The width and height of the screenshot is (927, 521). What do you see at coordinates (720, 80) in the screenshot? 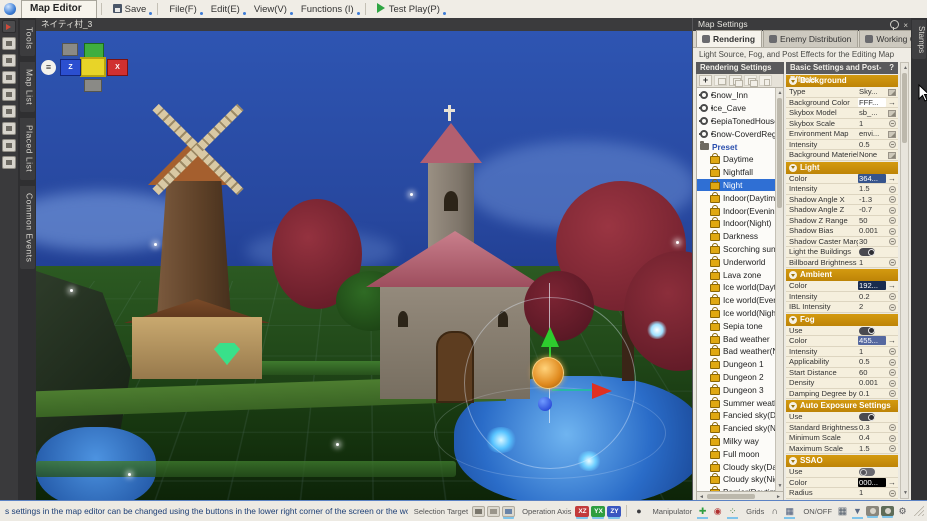
I see `add-folder-button` at bounding box center [720, 80].